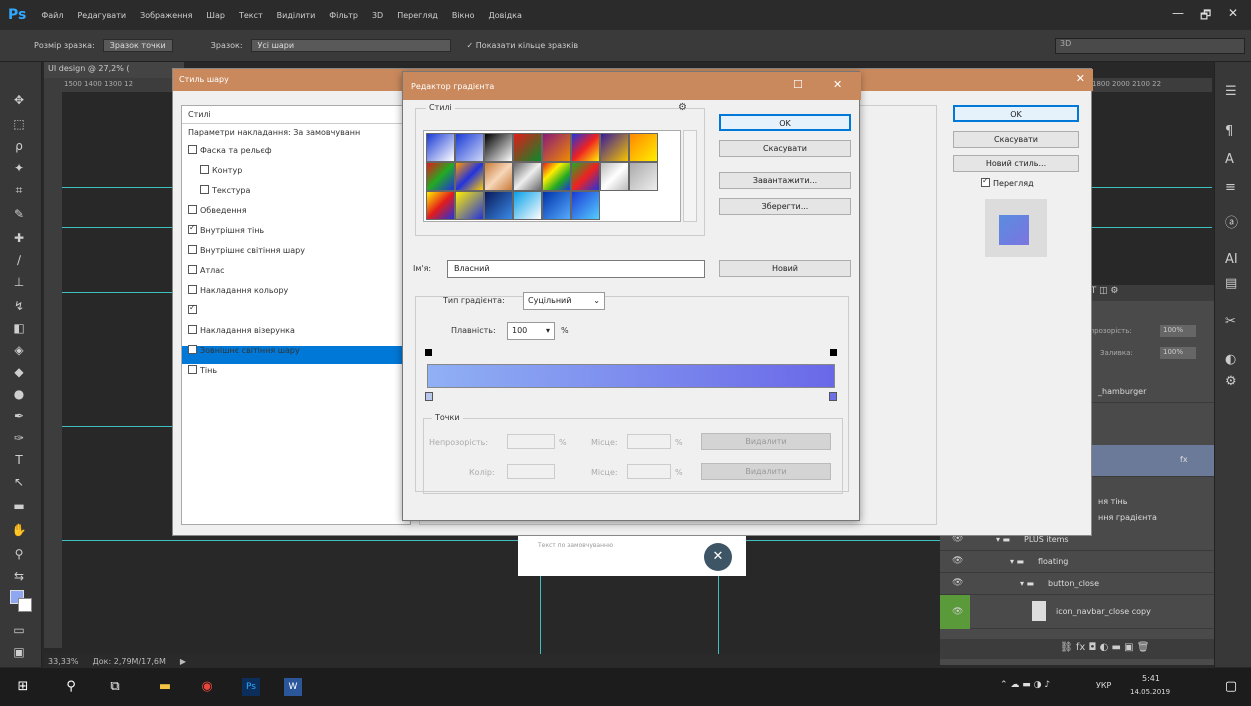 This screenshot has width=1251, height=706. I want to click on menu-file: Файл, so click(52, 15).